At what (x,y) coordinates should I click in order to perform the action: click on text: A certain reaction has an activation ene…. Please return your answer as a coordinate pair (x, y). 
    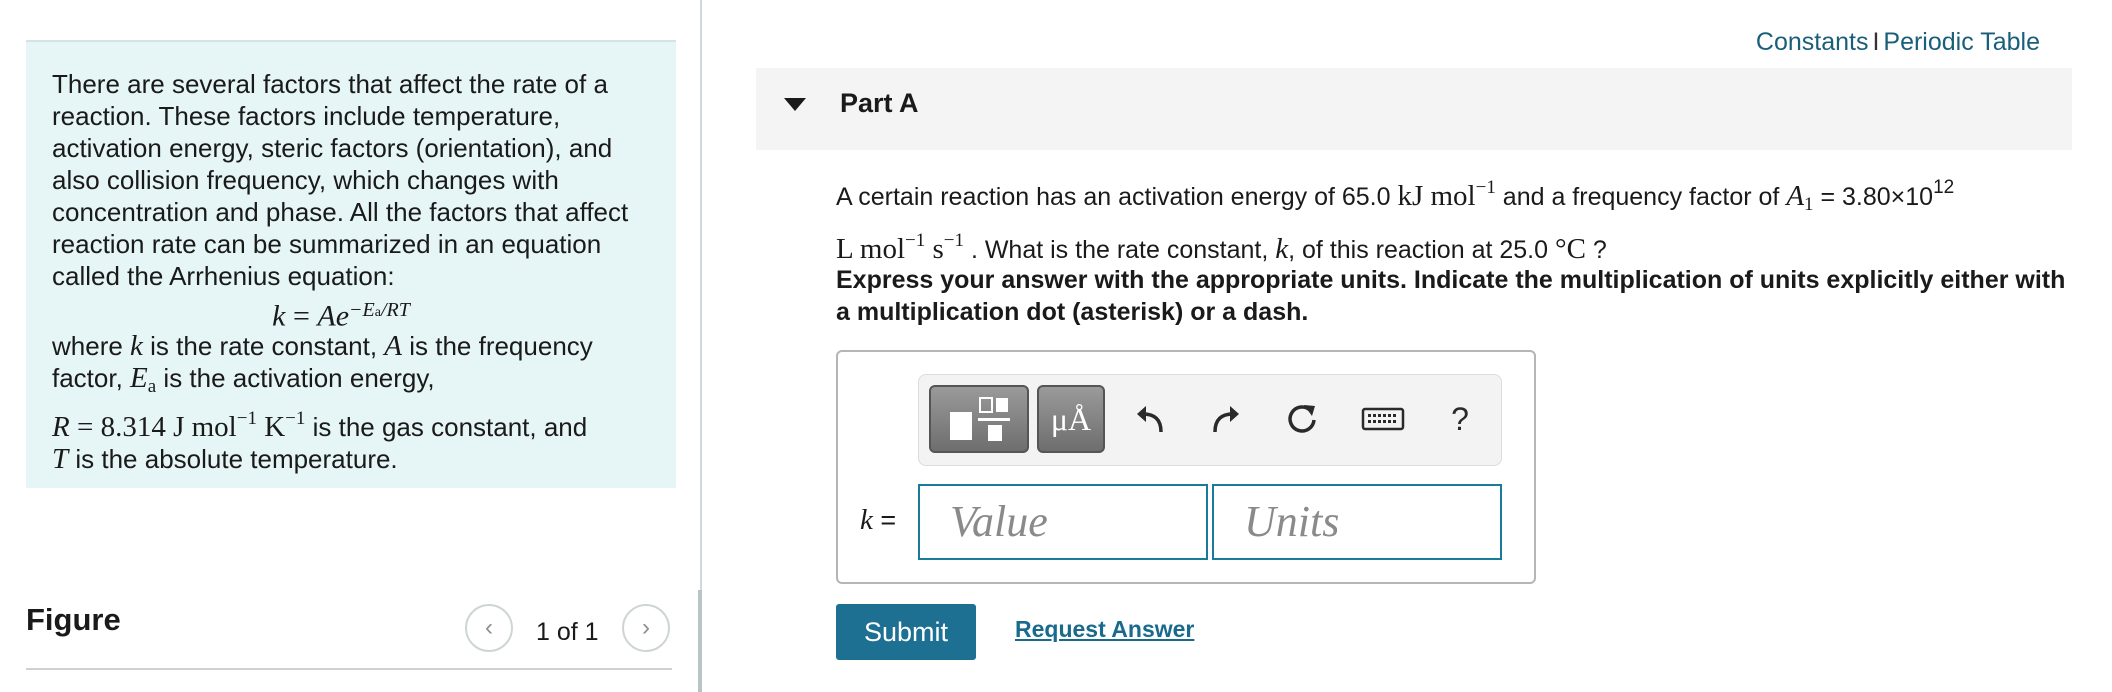
    Looking at the image, I should click on (1117, 197).